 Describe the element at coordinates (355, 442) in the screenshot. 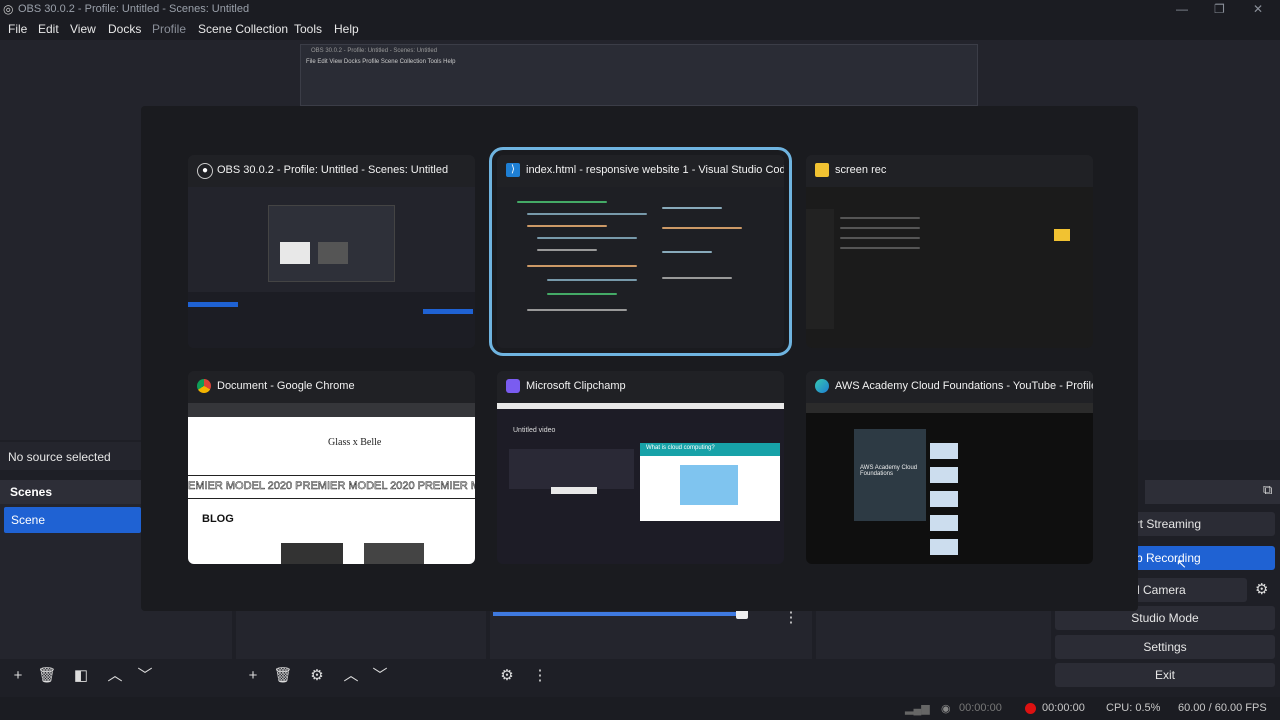

I see `chrome-brand: Glass x Belle` at that location.